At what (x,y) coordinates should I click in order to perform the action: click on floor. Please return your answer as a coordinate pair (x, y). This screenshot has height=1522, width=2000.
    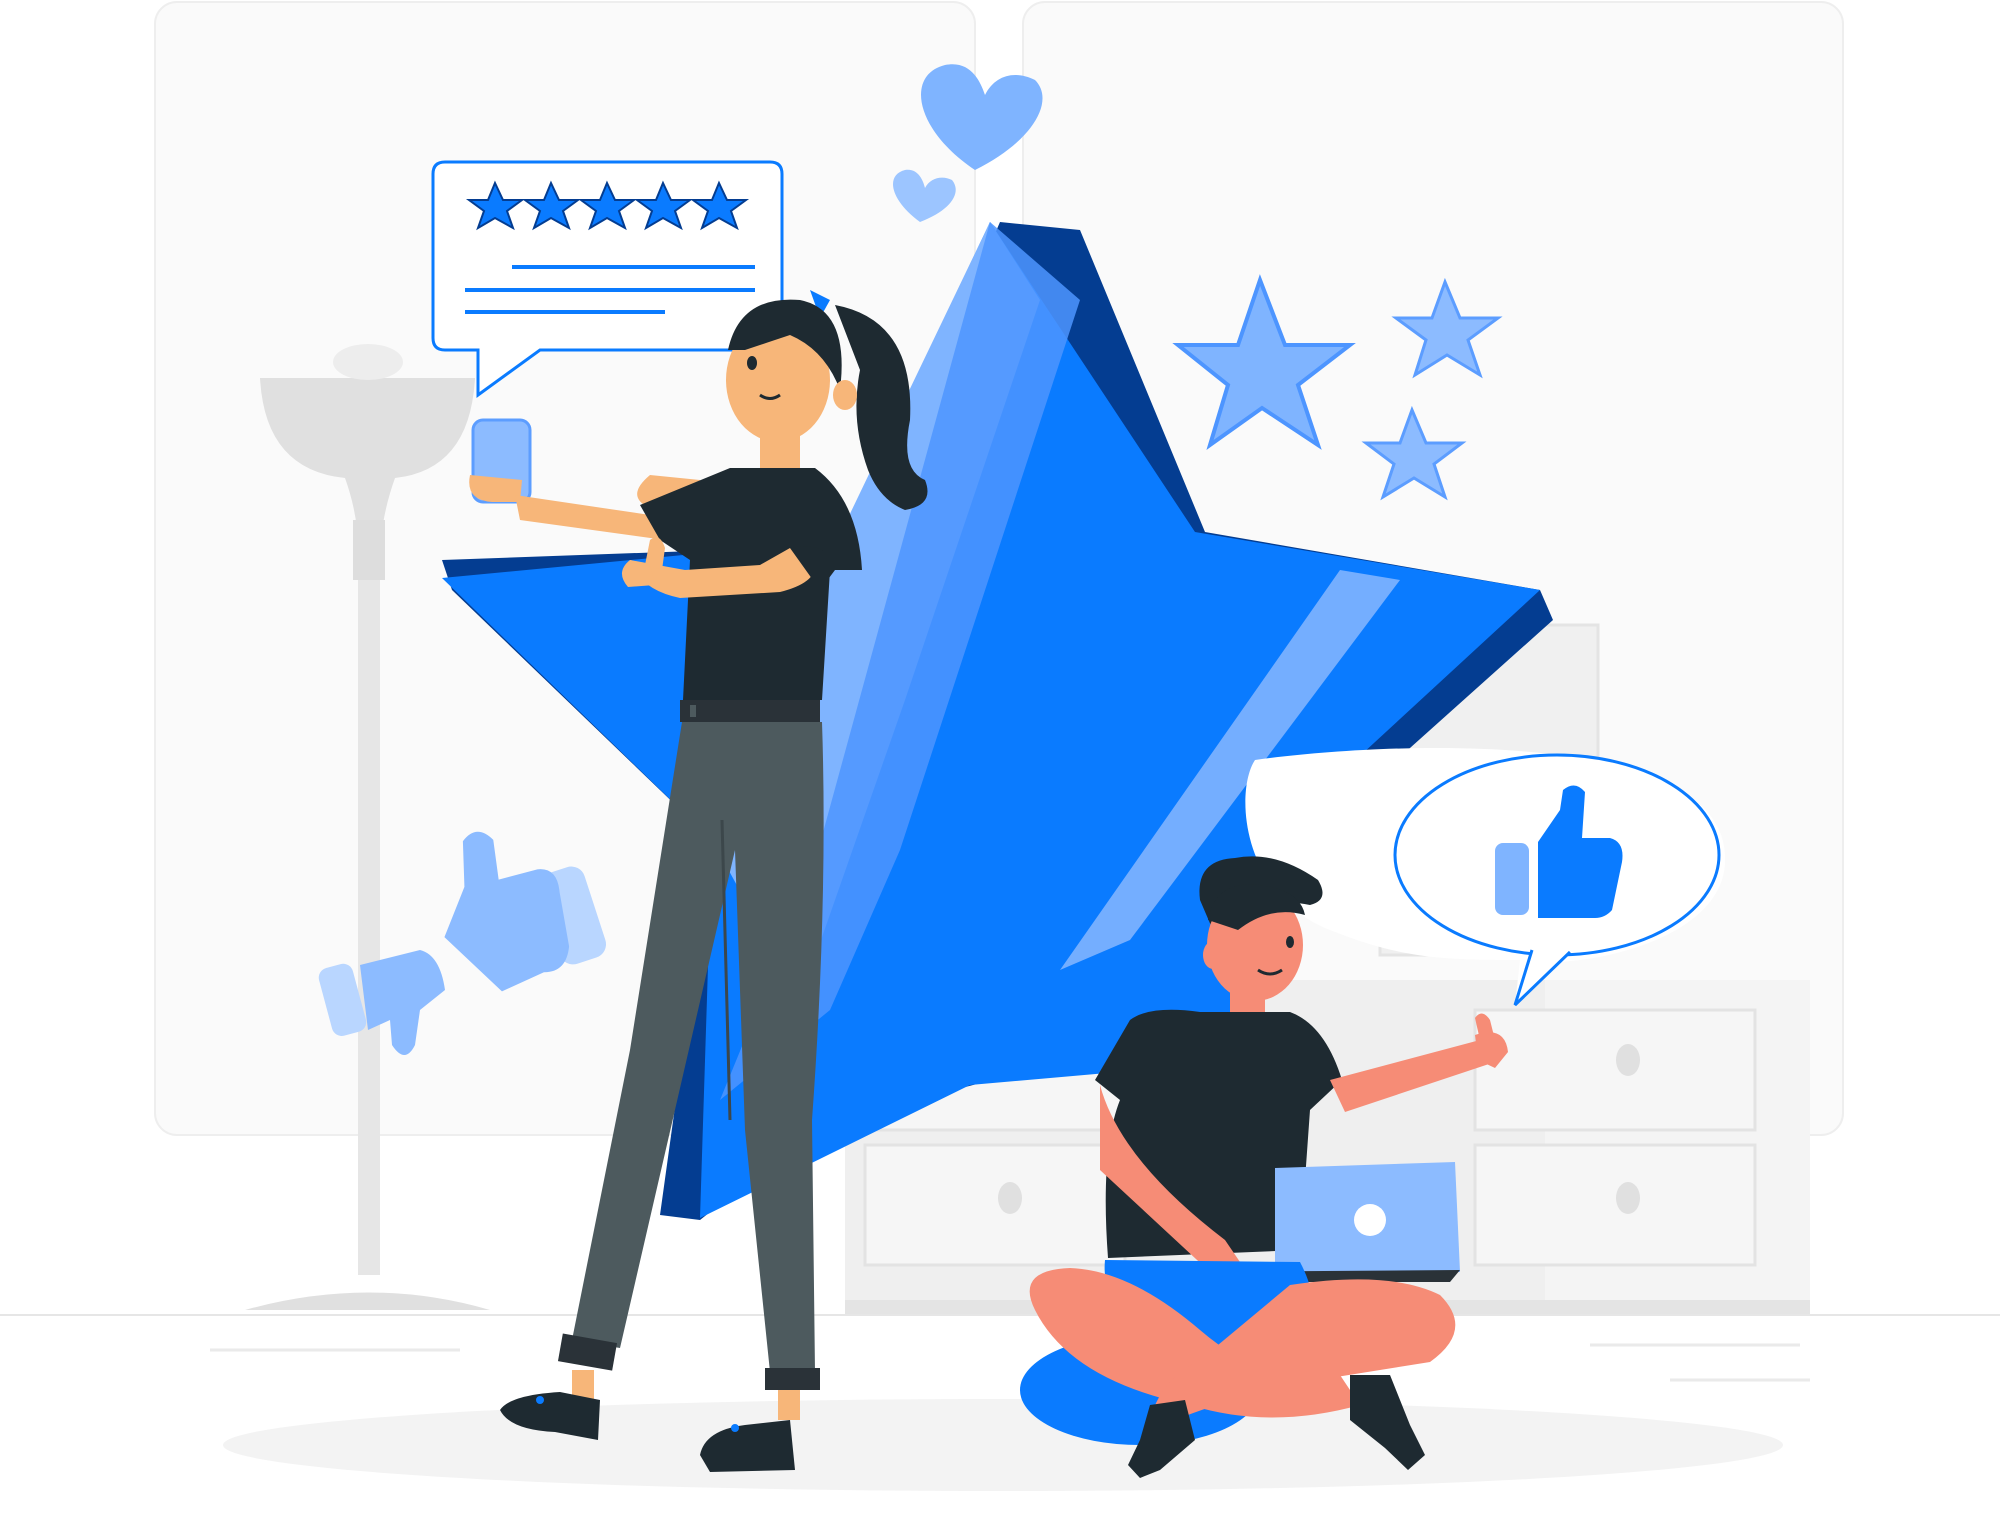
    Looking at the image, I should click on (1000, 1402).